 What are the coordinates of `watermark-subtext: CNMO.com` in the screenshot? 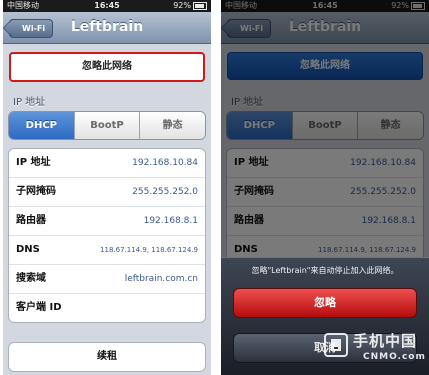 It's located at (394, 357).